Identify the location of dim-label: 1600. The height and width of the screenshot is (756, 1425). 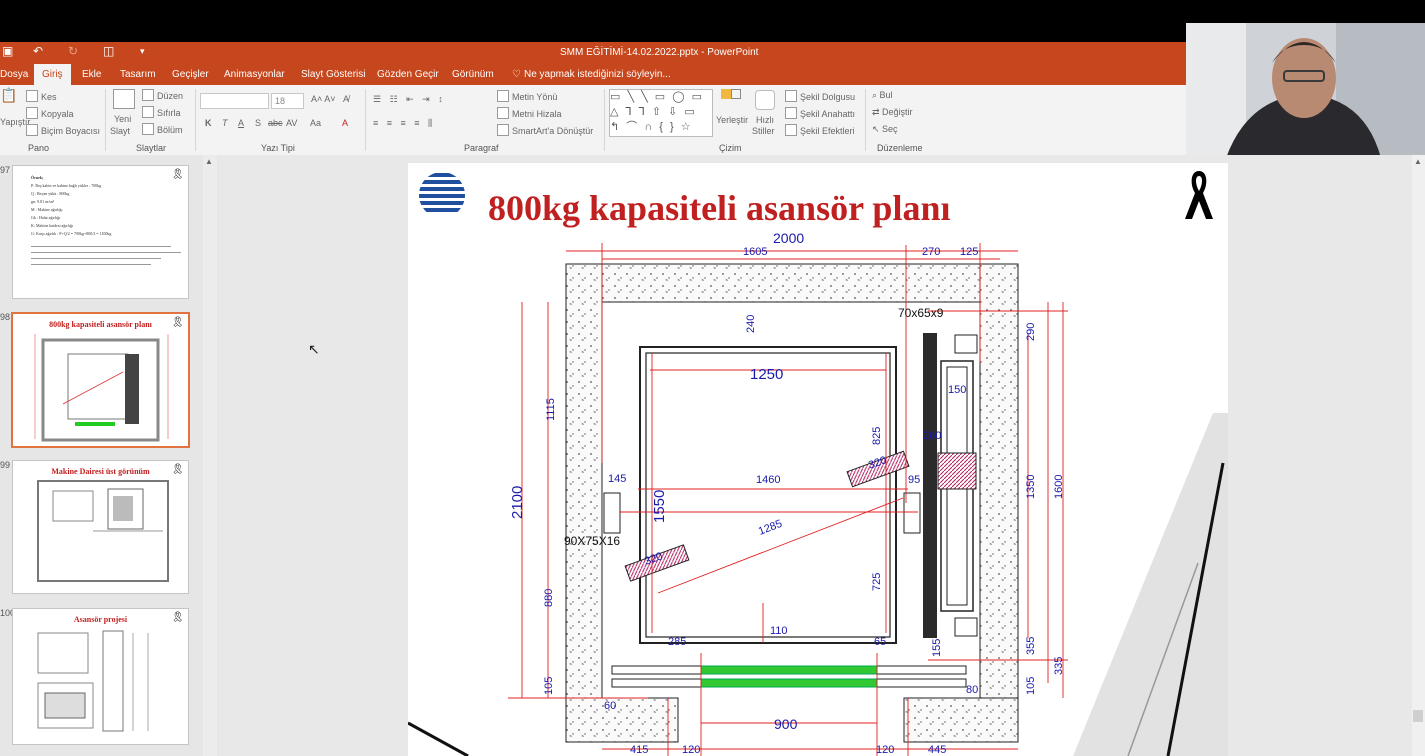
(1059, 487).